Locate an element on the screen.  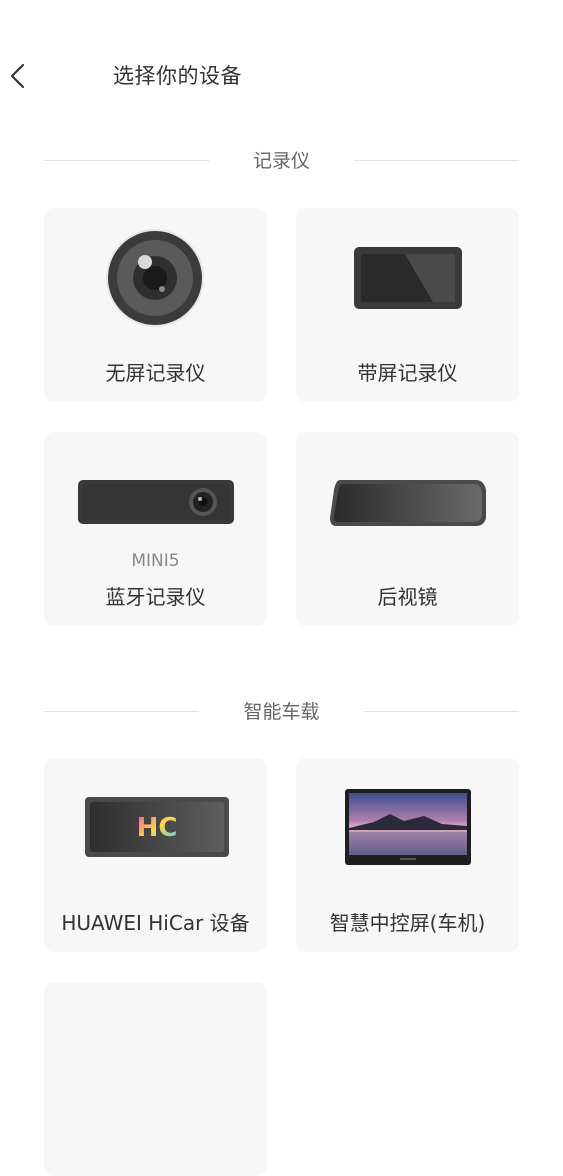
device-label: 带屏记录仪 is located at coordinates (407, 373).